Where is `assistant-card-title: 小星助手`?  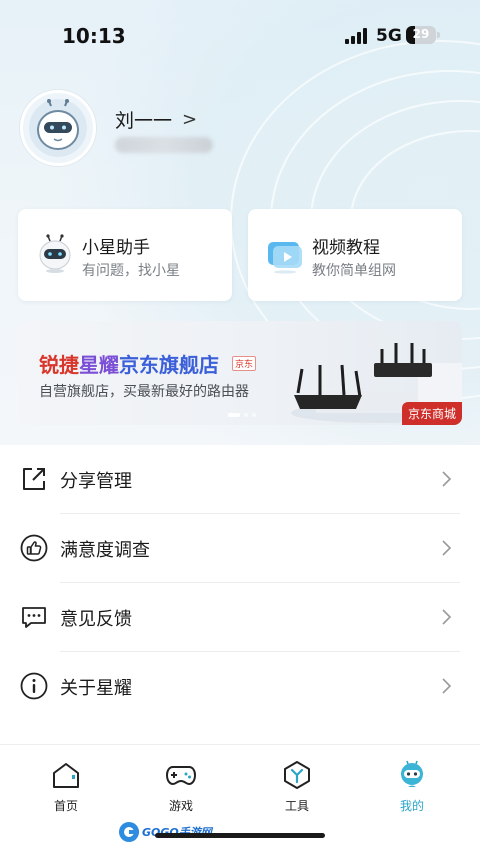
assistant-card-title: 小星助手 is located at coordinates (116, 248).